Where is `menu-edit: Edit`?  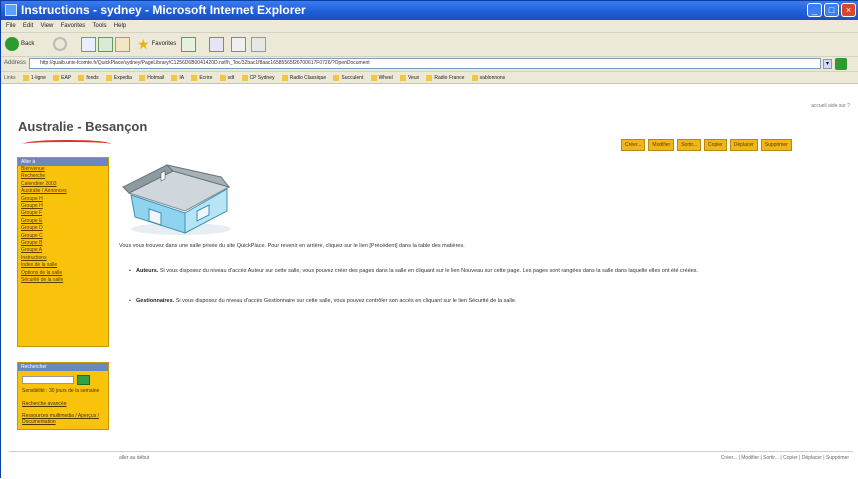 menu-edit: Edit is located at coordinates (28, 26).